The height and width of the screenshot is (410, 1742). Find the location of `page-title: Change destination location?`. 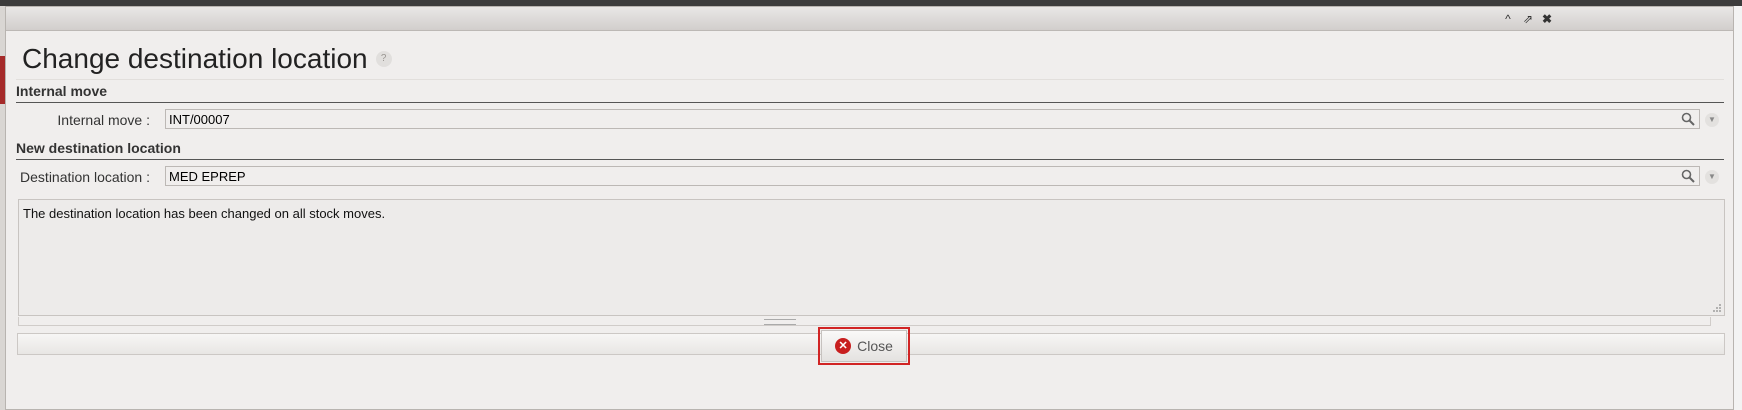

page-title: Change destination location? is located at coordinates (207, 59).